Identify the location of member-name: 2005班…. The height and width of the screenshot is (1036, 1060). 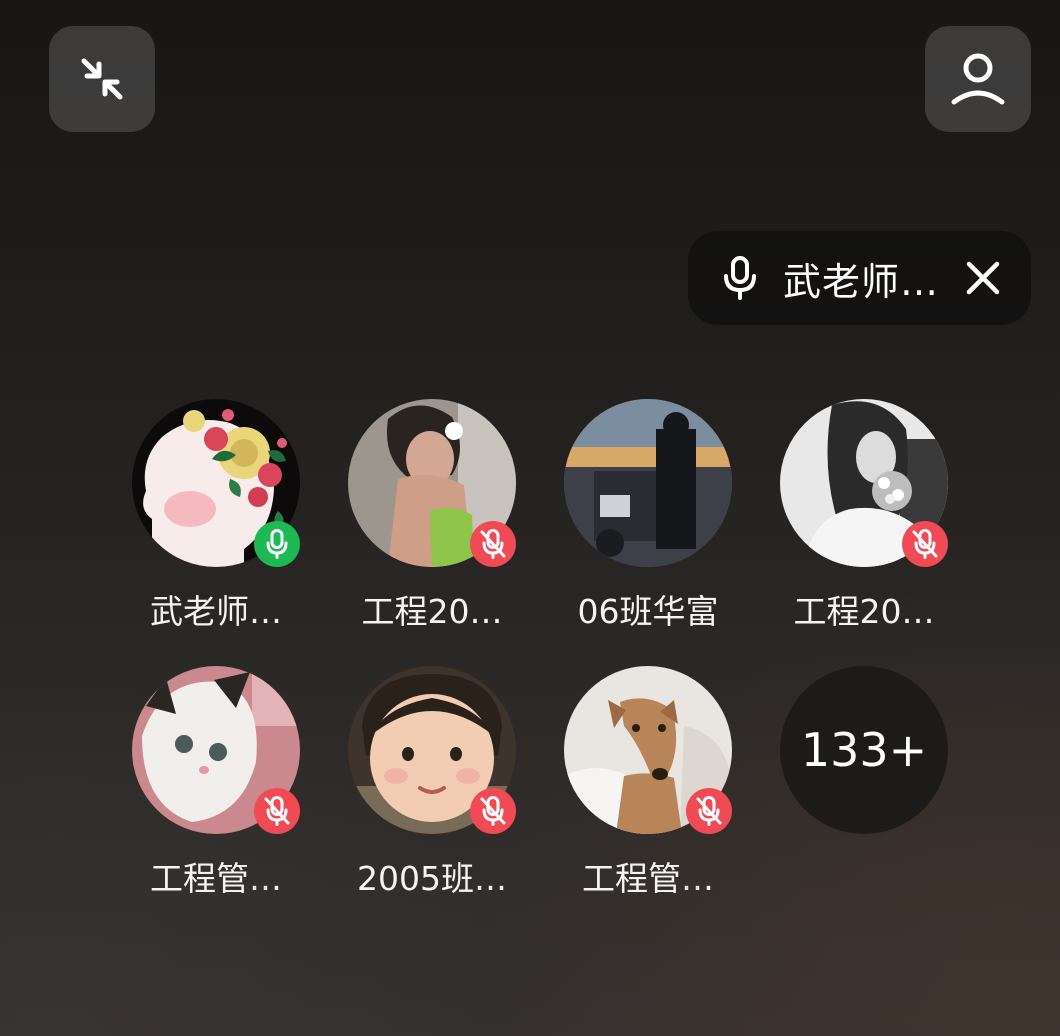
(432, 878).